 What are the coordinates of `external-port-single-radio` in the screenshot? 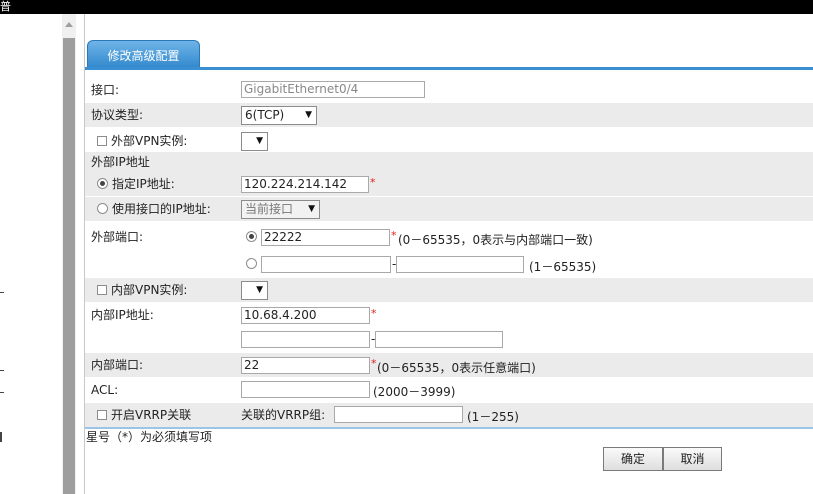 It's located at (251, 236).